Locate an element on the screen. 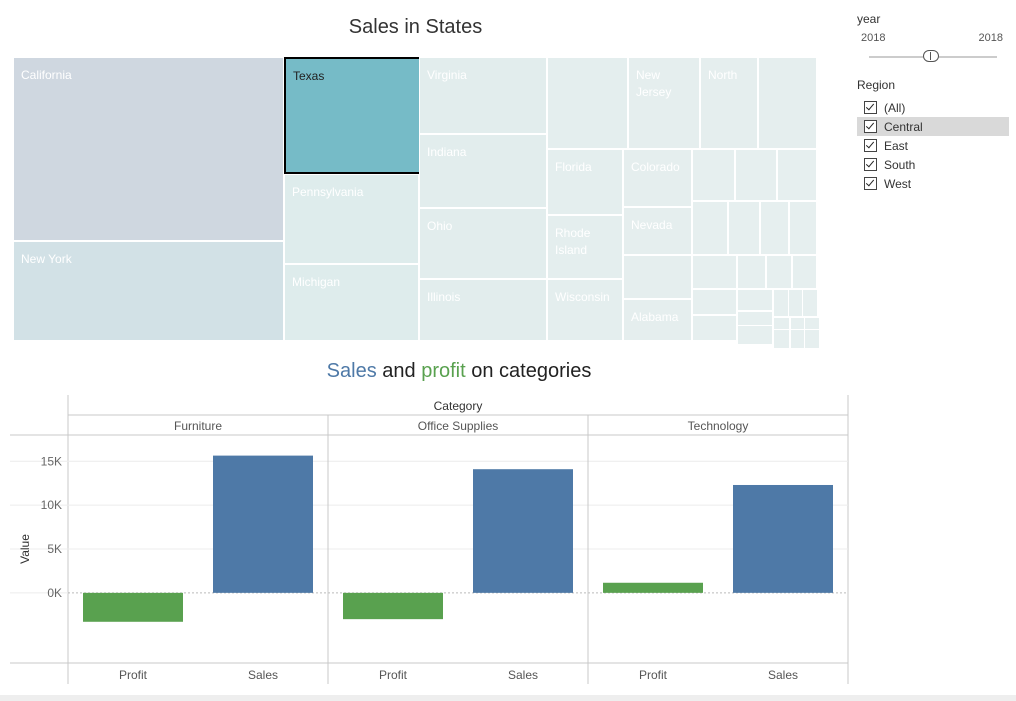 This screenshot has width=1016, height=701. treemap-tile-indiana: Indiana is located at coordinates (483, 171).